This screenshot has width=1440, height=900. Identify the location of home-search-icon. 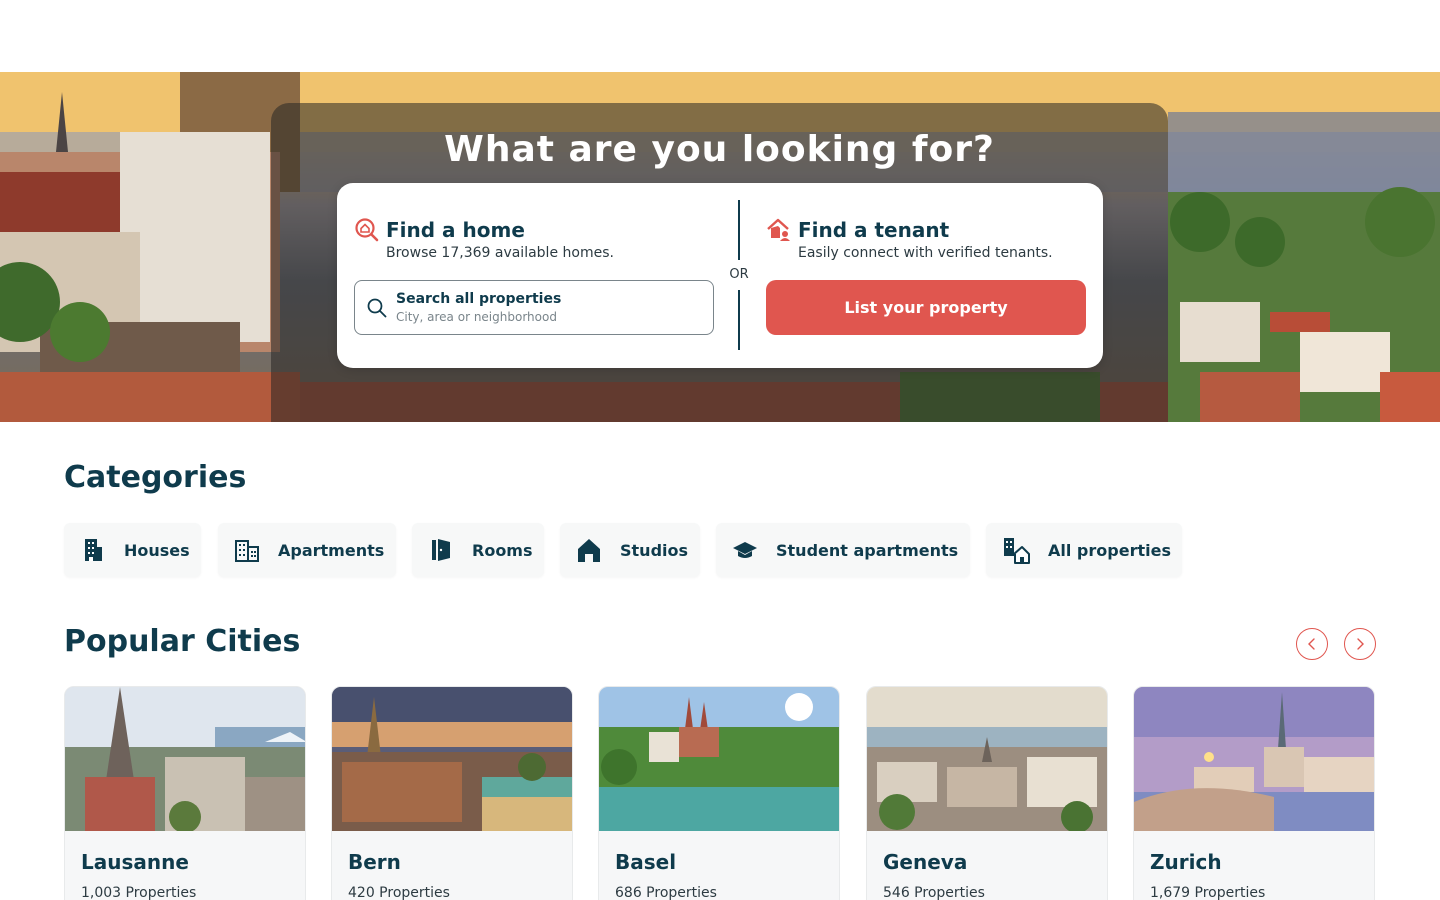
(367, 230).